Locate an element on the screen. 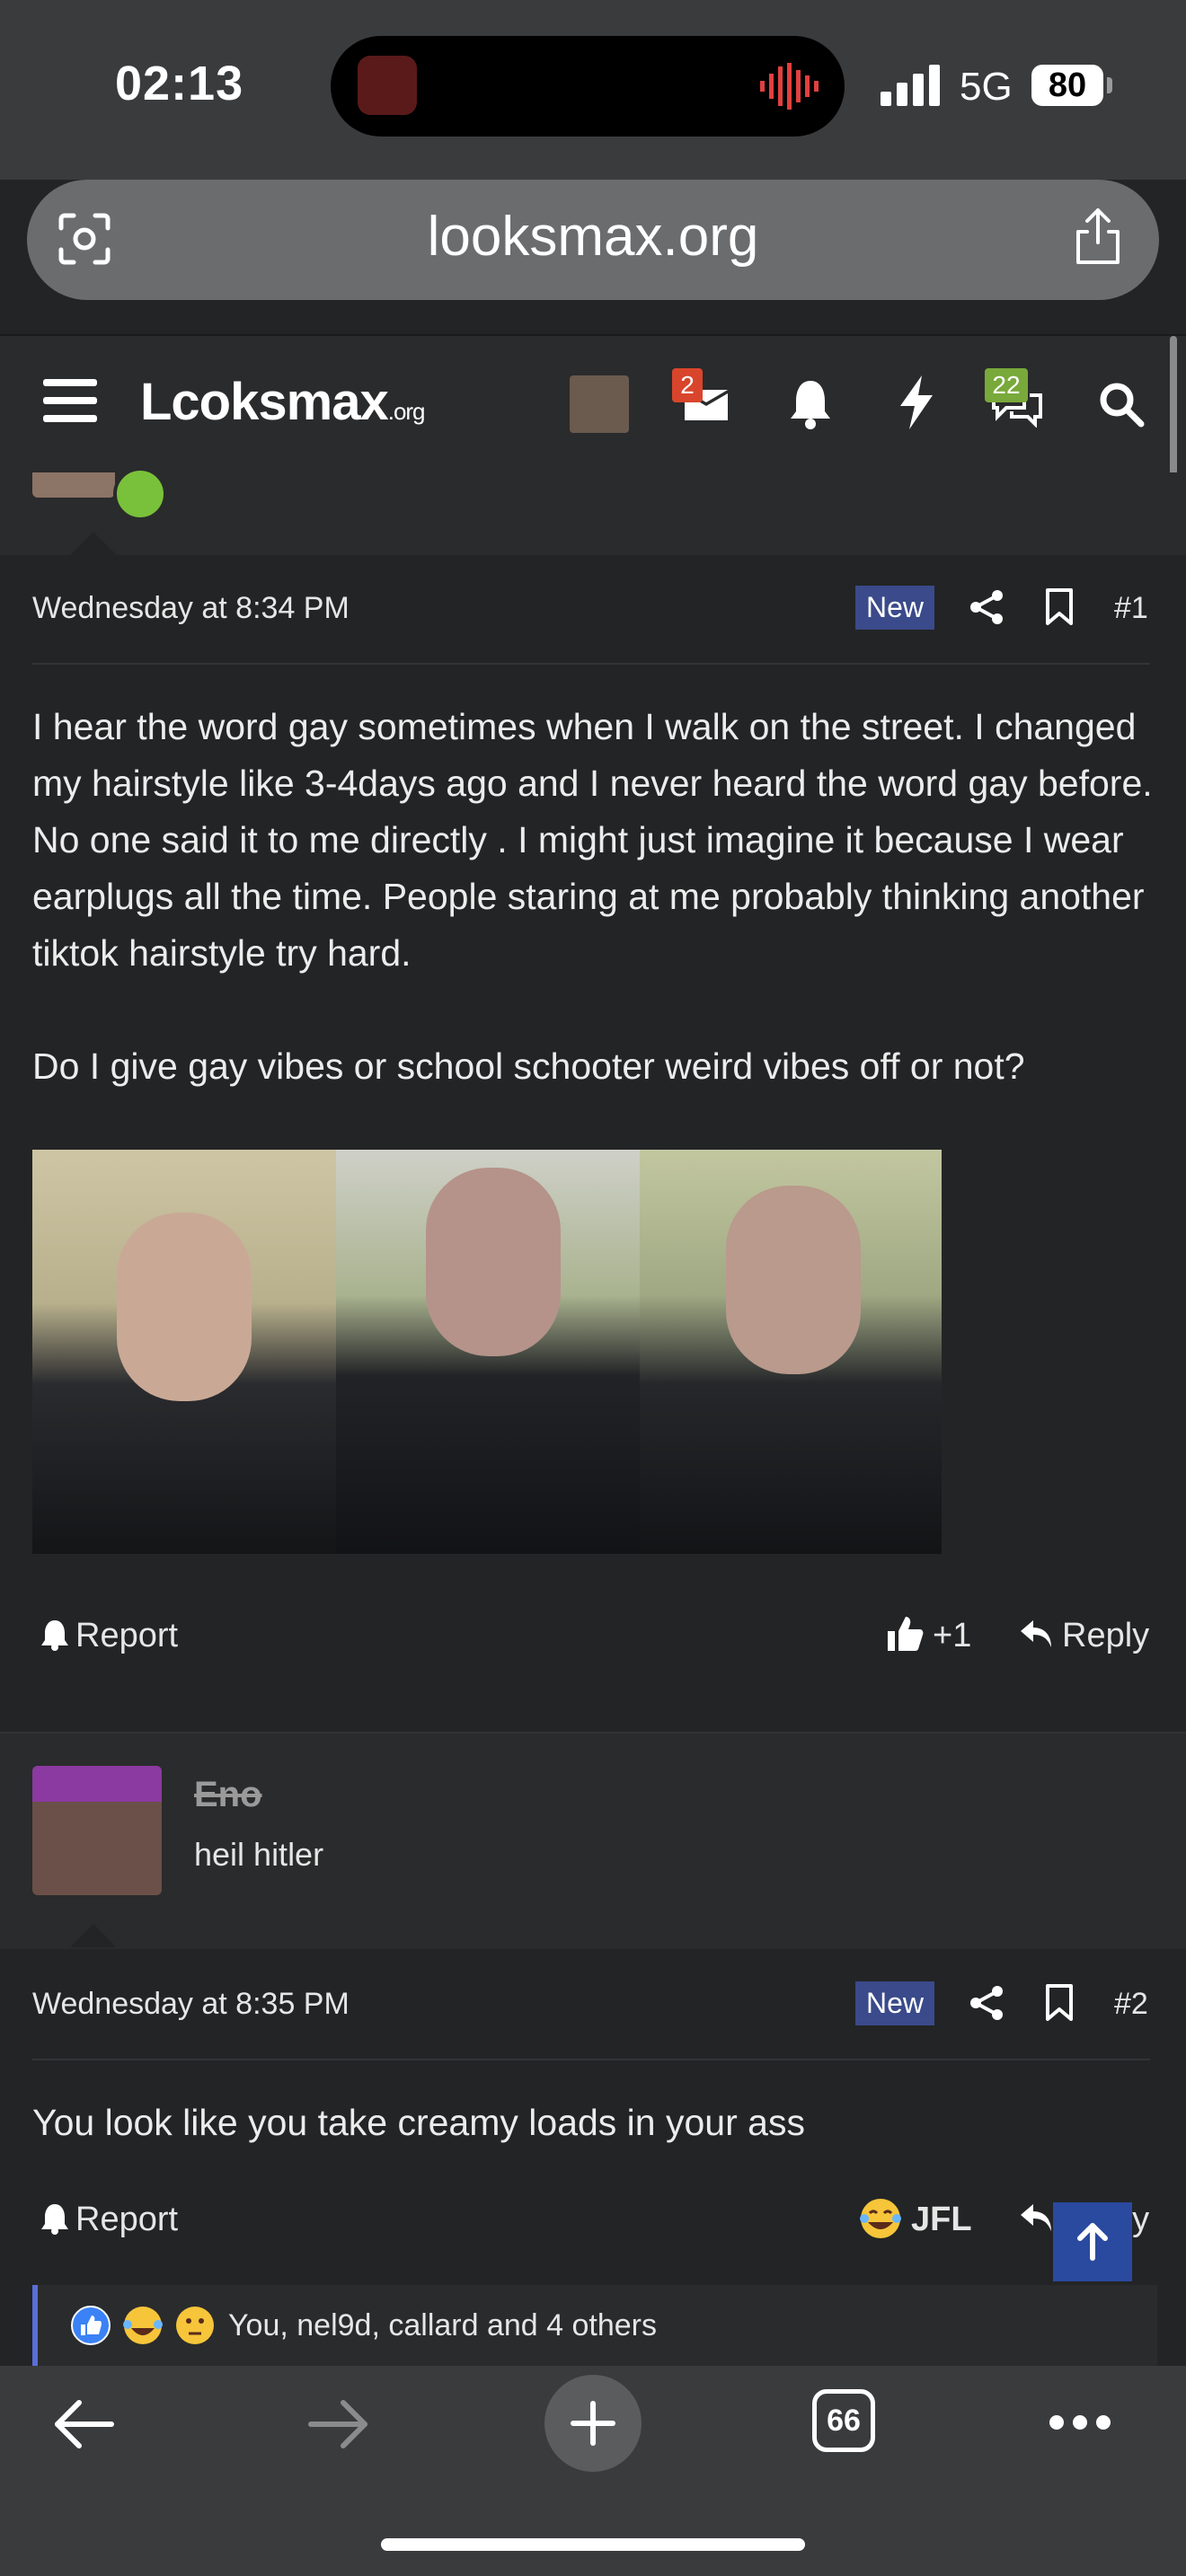 This screenshot has width=1186, height=2576. thumbs-up-icon is located at coordinates (905, 1634).